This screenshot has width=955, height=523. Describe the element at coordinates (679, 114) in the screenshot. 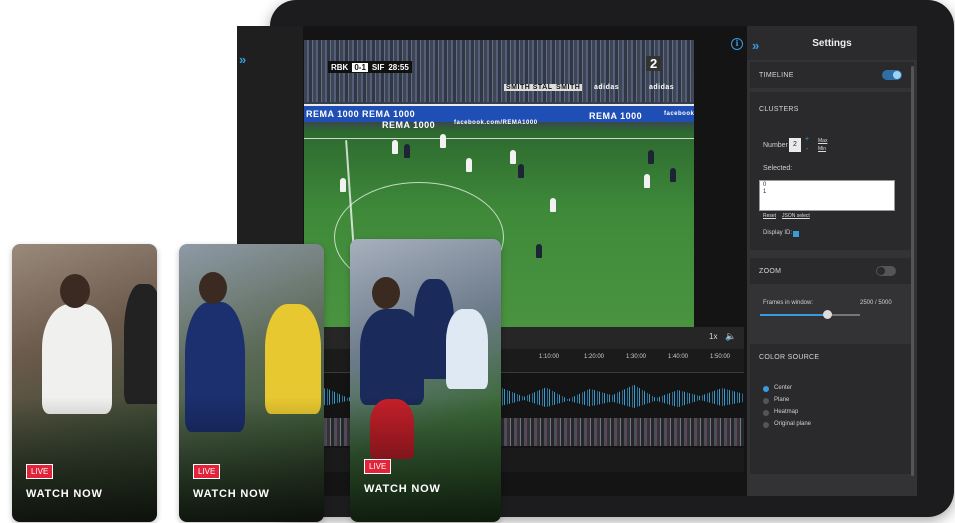

I see `ad-text: facebook` at that location.